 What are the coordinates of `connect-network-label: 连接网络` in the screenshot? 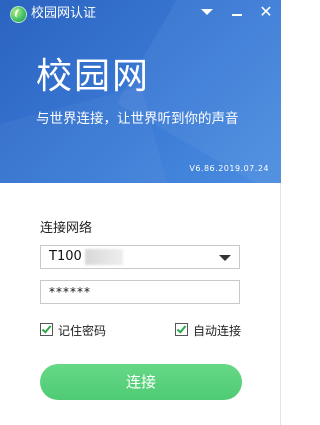 It's located at (66, 228).